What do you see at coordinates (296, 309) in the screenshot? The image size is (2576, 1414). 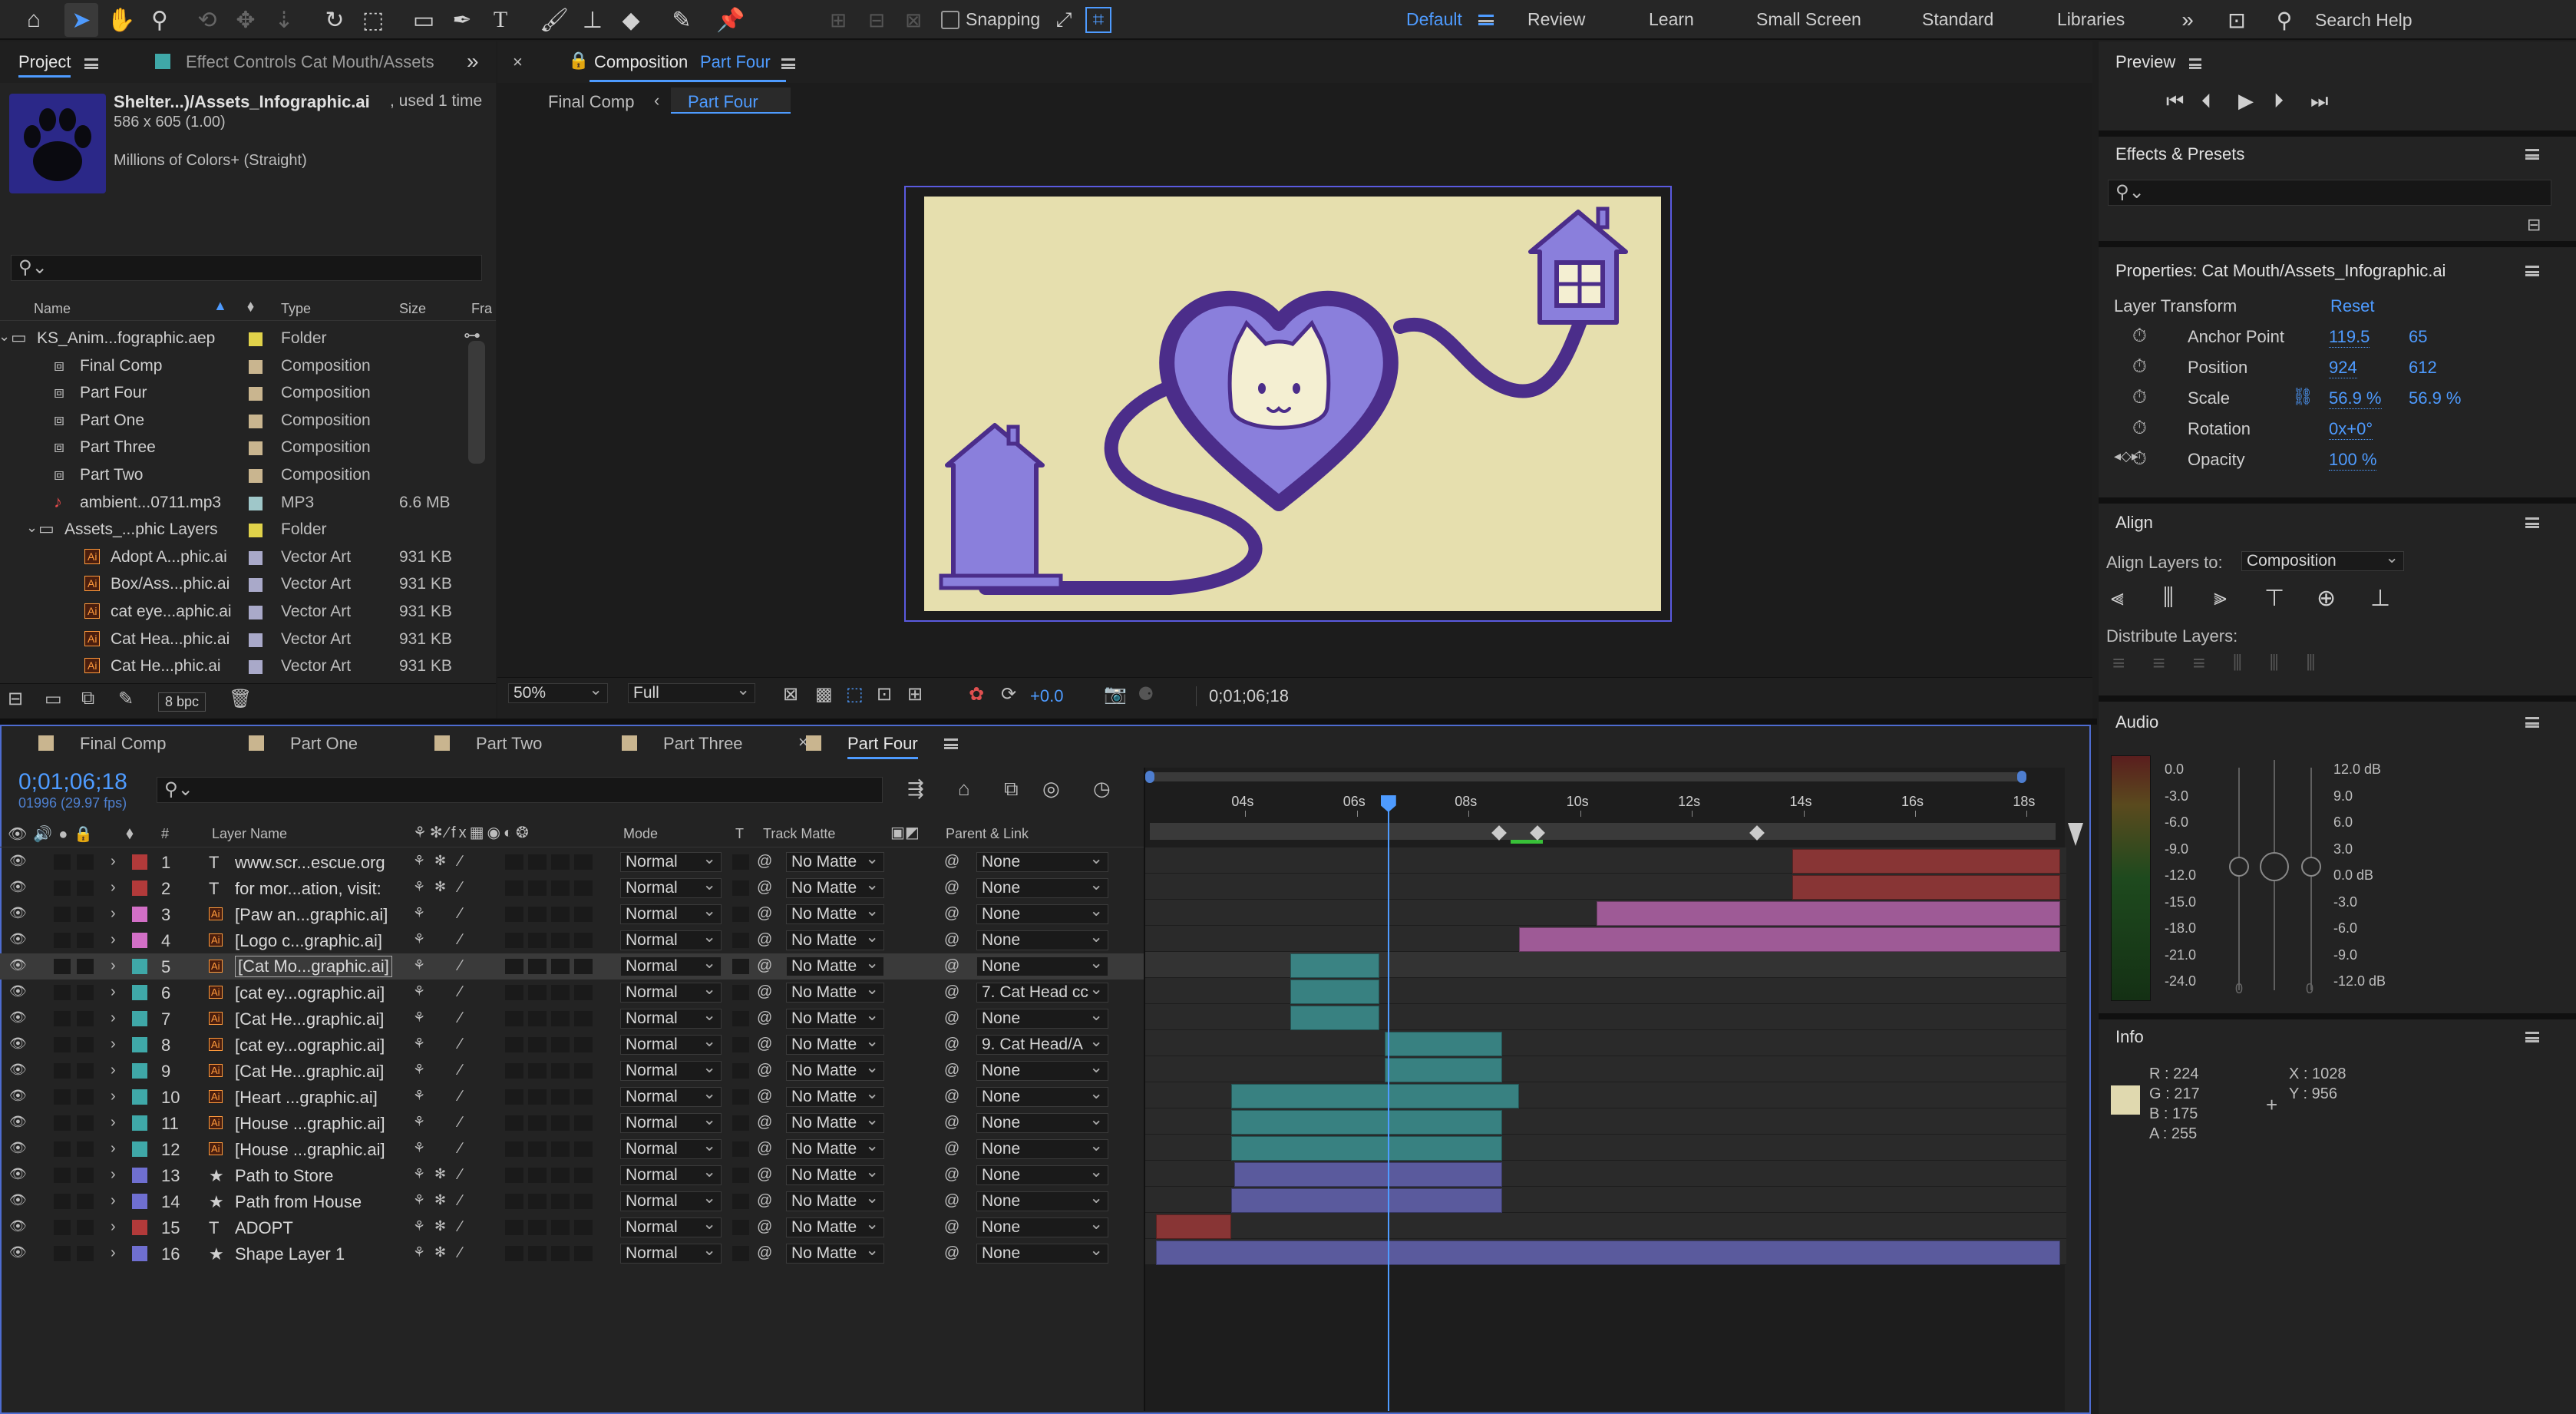 I see `column-type: Type` at bounding box center [296, 309].